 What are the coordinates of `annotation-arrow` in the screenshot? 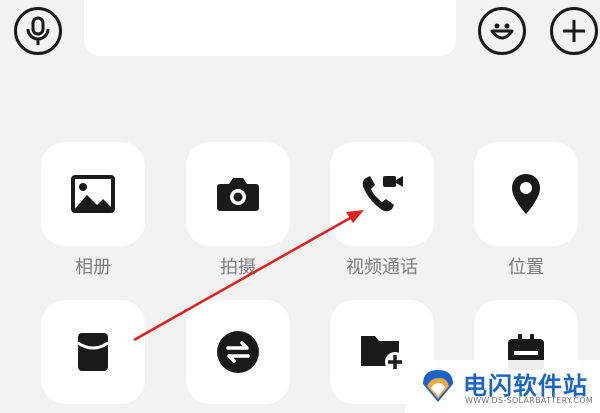 It's located at (248, 276).